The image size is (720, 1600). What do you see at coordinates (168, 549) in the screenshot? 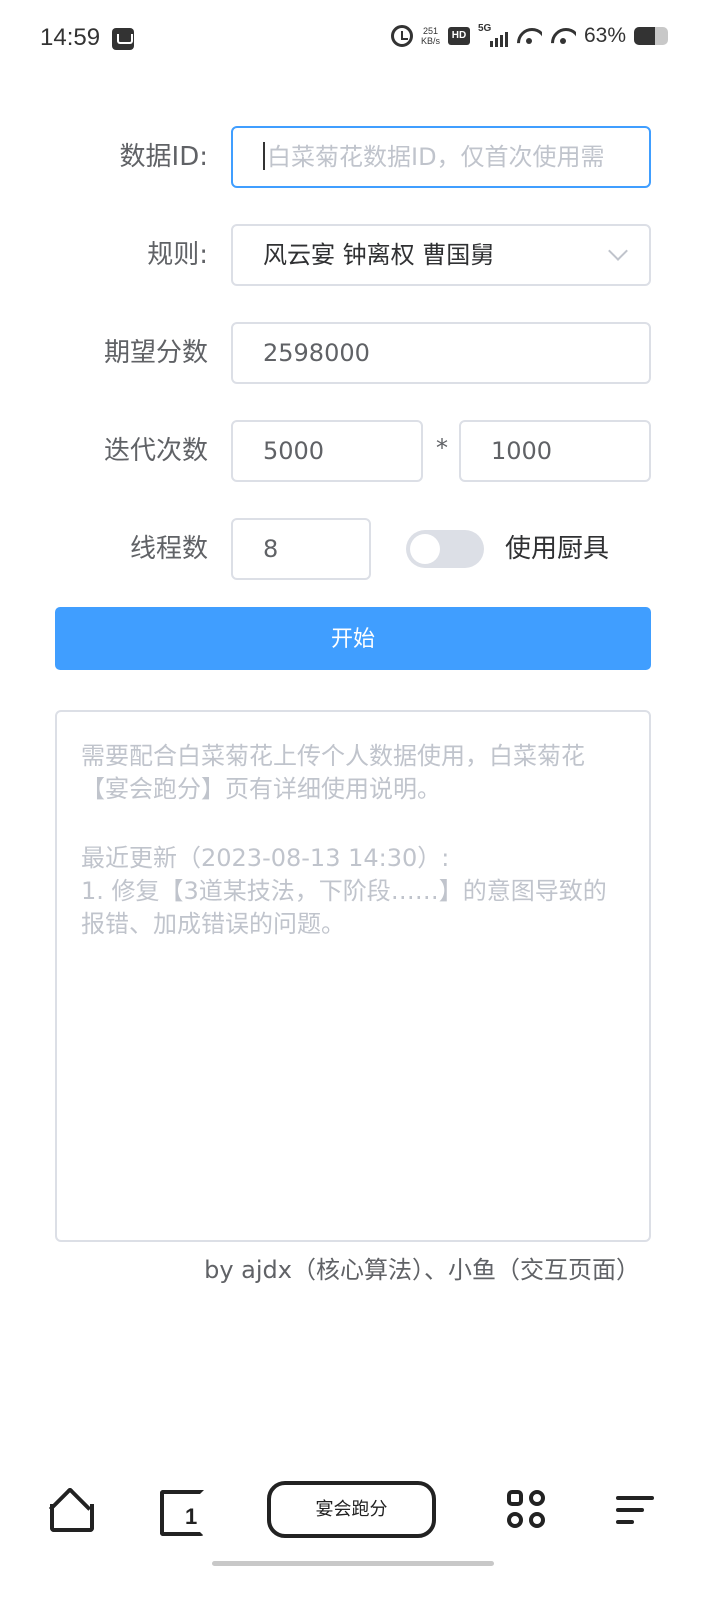
I see `threads-label: 线程数` at bounding box center [168, 549].